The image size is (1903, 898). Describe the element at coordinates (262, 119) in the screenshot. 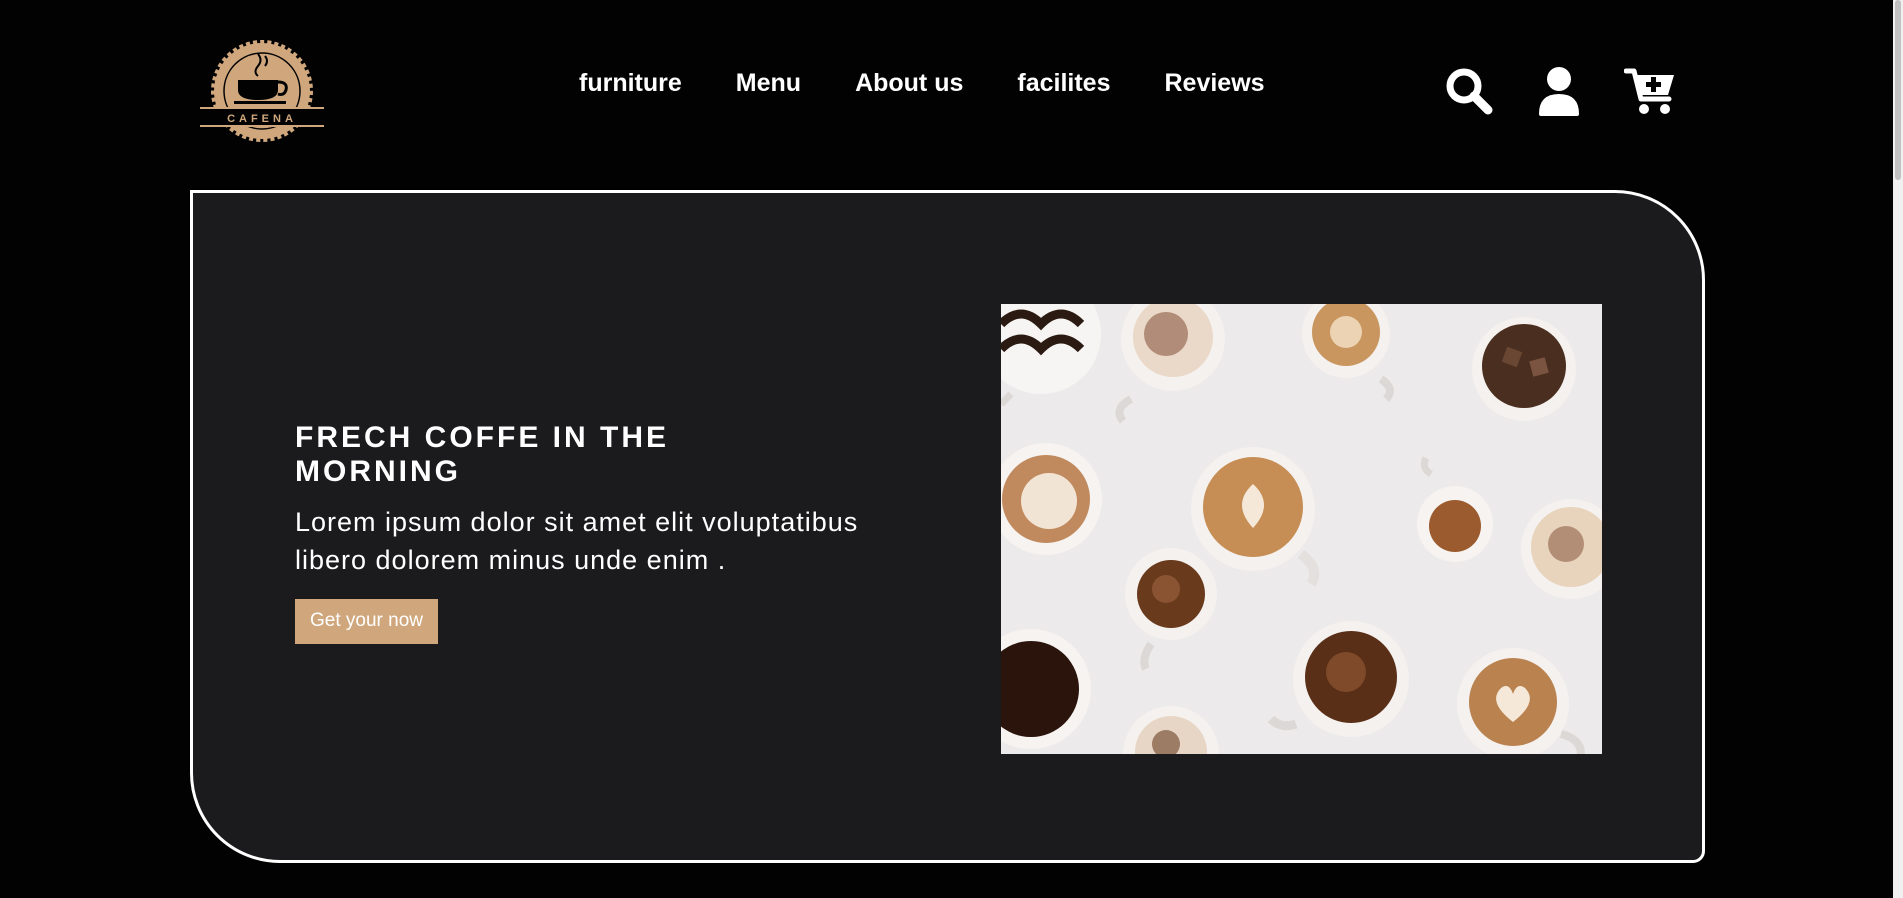

I see `logo-text: CAFENA` at that location.